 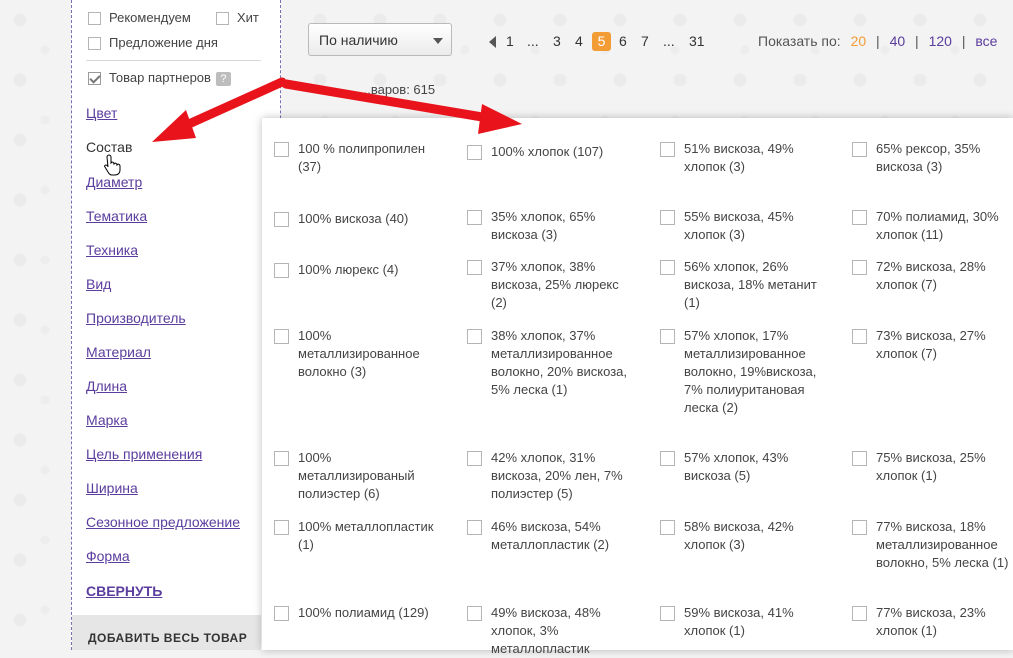 I want to click on filter-recommend: Рекомендуем, so click(x=139, y=18).